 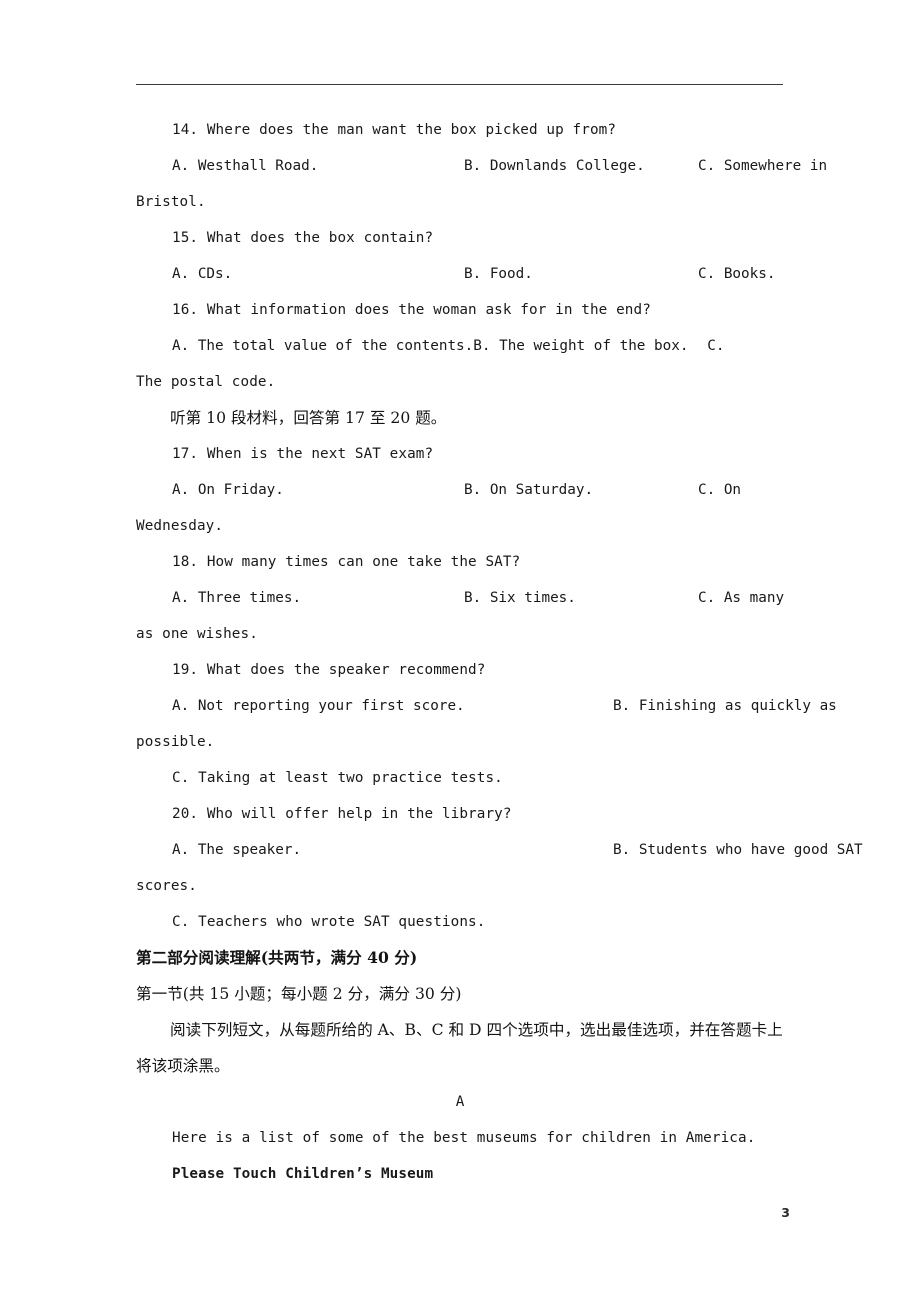 I want to click on option-b-14: B. Downlands College., so click(x=554, y=166).